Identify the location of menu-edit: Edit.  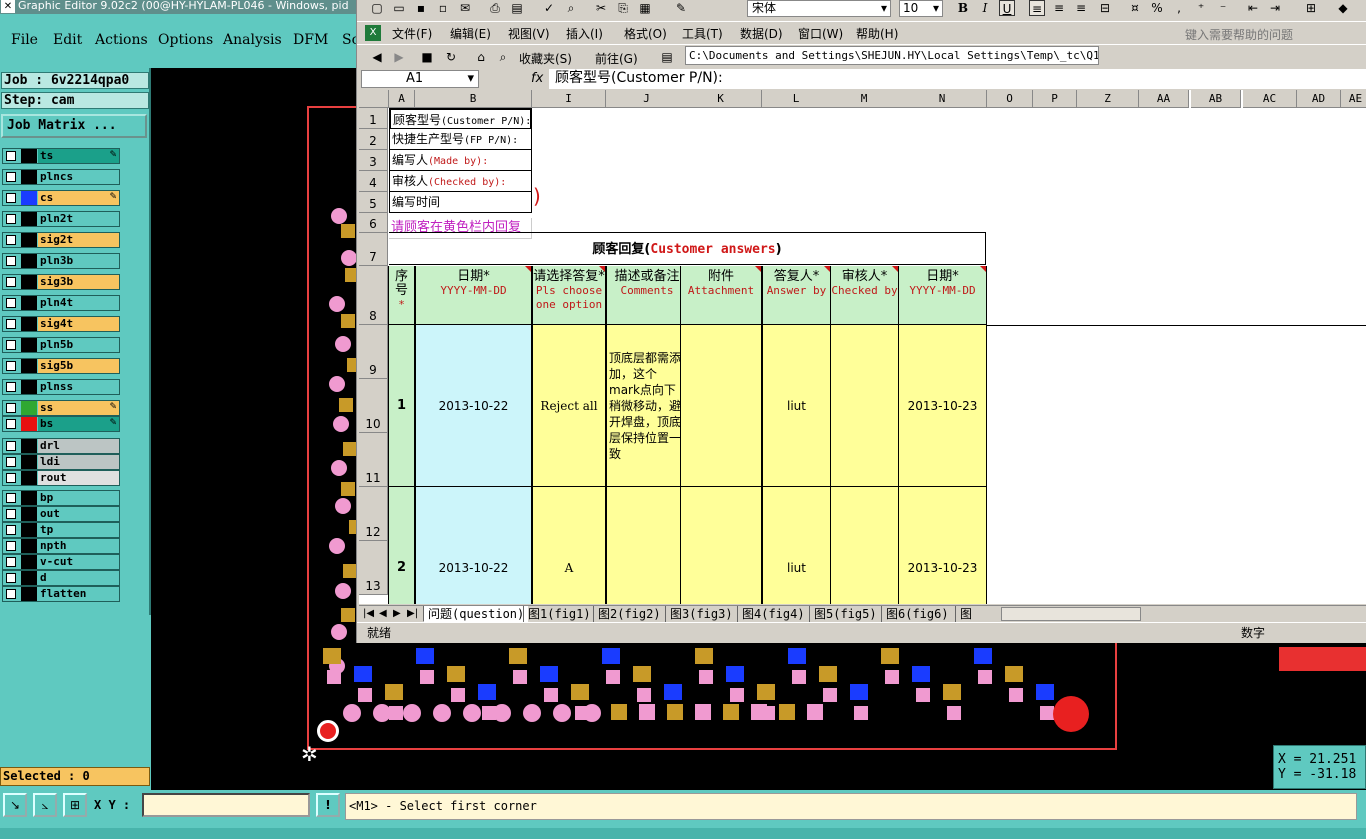
(67, 40).